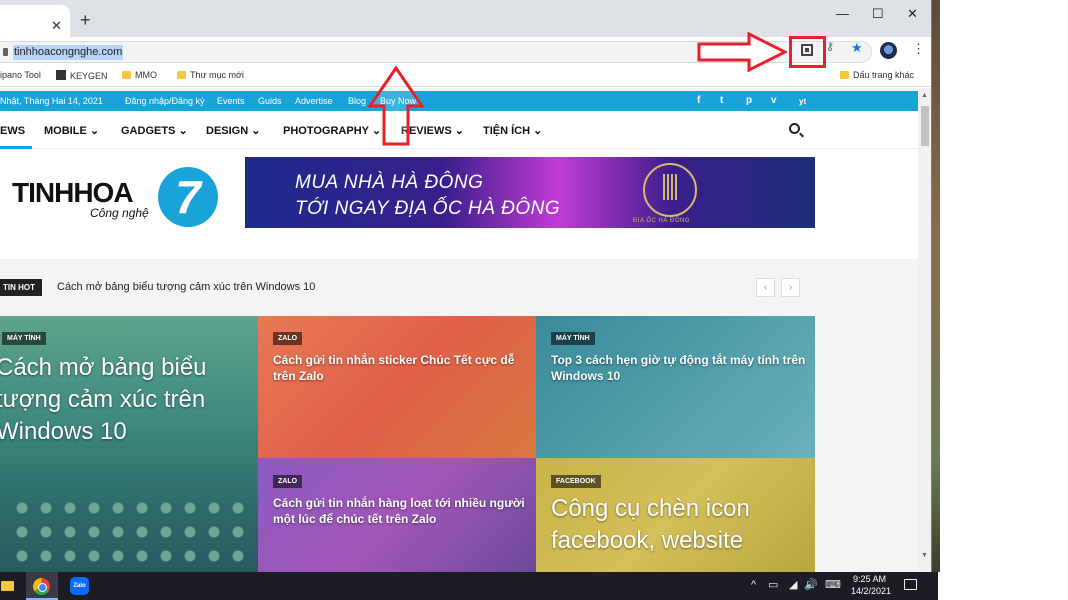  I want to click on vimeo-icon: v, so click(774, 100).